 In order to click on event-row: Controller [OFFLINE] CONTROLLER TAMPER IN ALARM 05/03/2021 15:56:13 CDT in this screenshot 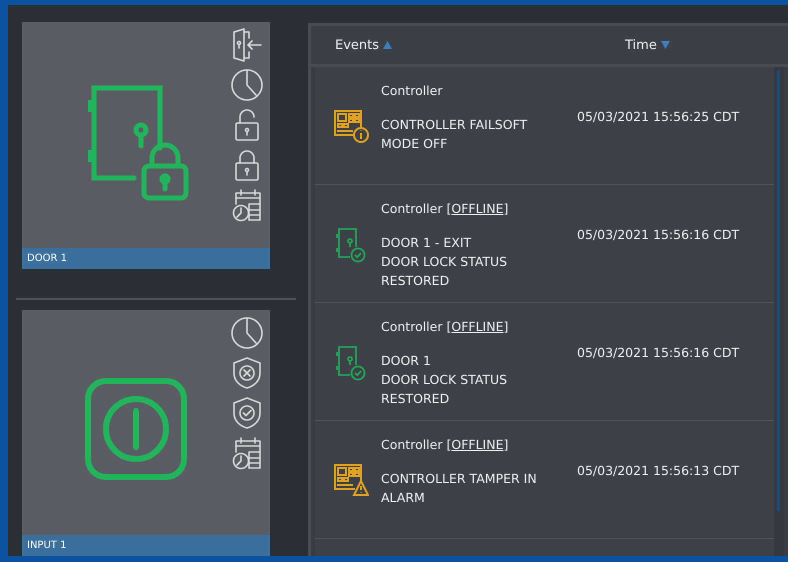, I will do `click(544, 480)`.